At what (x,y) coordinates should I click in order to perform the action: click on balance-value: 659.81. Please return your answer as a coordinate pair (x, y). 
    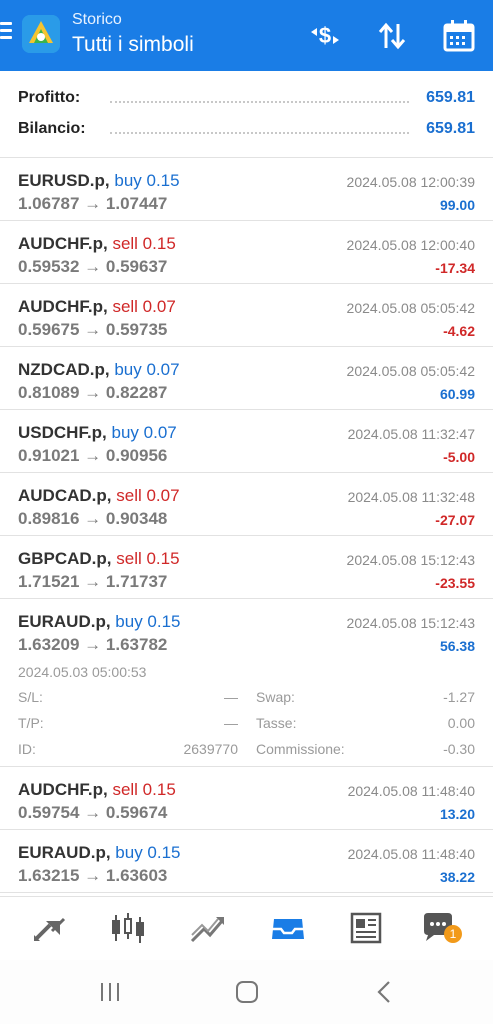
    Looking at the image, I should click on (450, 128).